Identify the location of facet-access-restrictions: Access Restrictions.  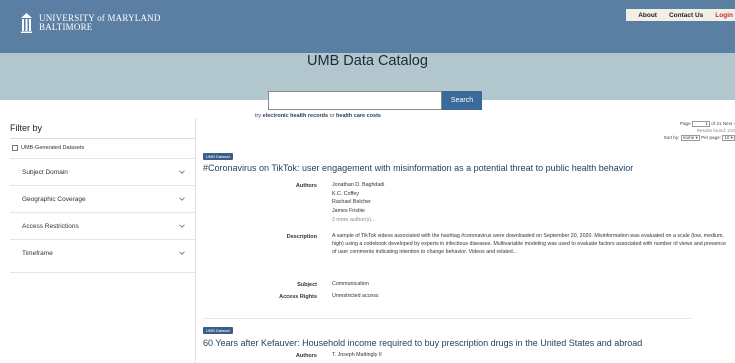
(102, 225).